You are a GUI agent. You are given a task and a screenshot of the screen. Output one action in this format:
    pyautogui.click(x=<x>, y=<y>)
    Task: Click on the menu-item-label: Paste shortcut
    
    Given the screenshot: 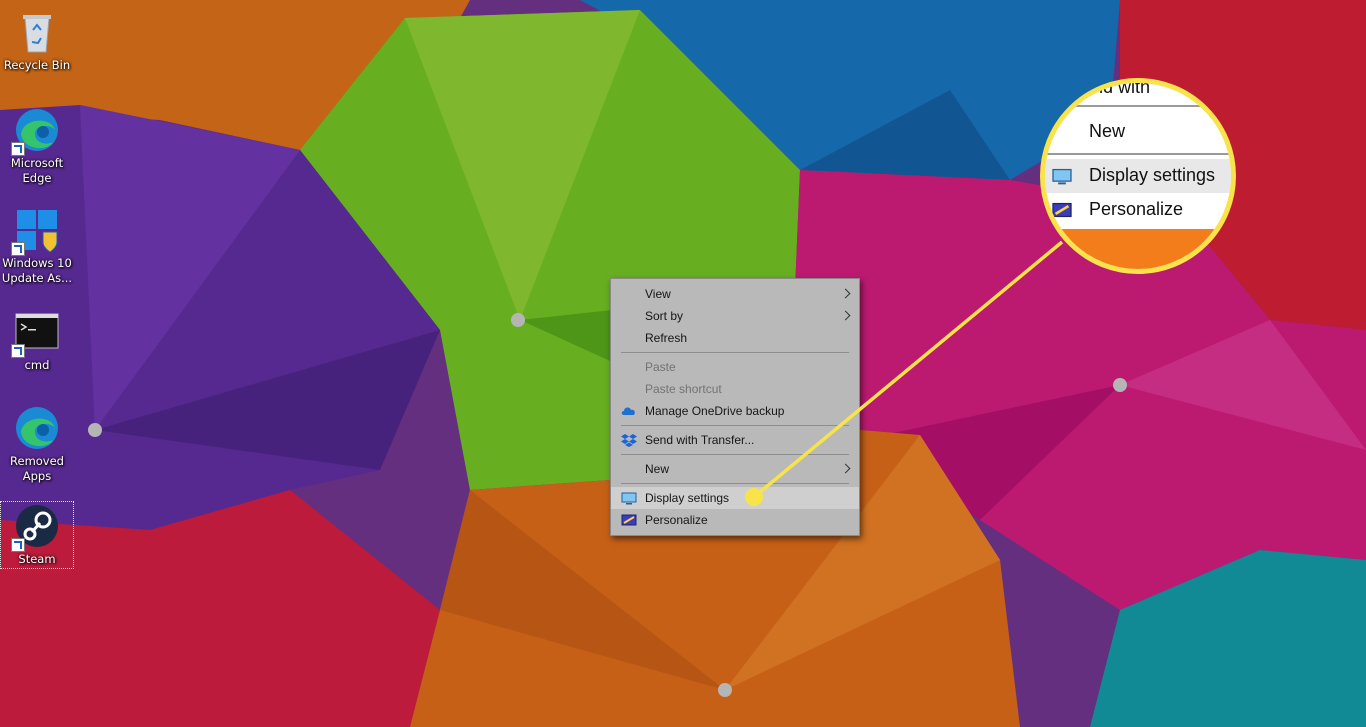 What is the action you would take?
    pyautogui.click(x=683, y=389)
    